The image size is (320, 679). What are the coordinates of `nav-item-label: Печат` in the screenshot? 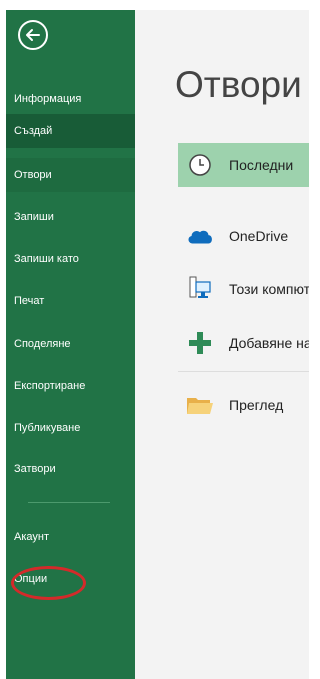 It's located at (29, 301).